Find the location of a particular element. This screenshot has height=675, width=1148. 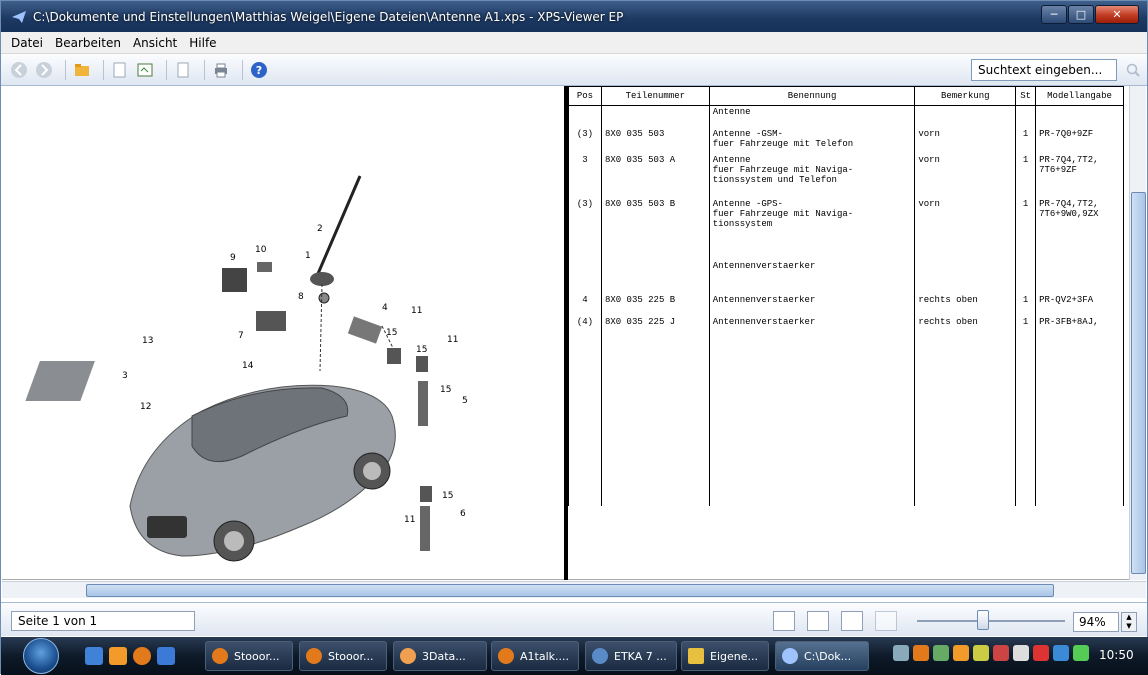

zoom-slider-track is located at coordinates (991, 621).